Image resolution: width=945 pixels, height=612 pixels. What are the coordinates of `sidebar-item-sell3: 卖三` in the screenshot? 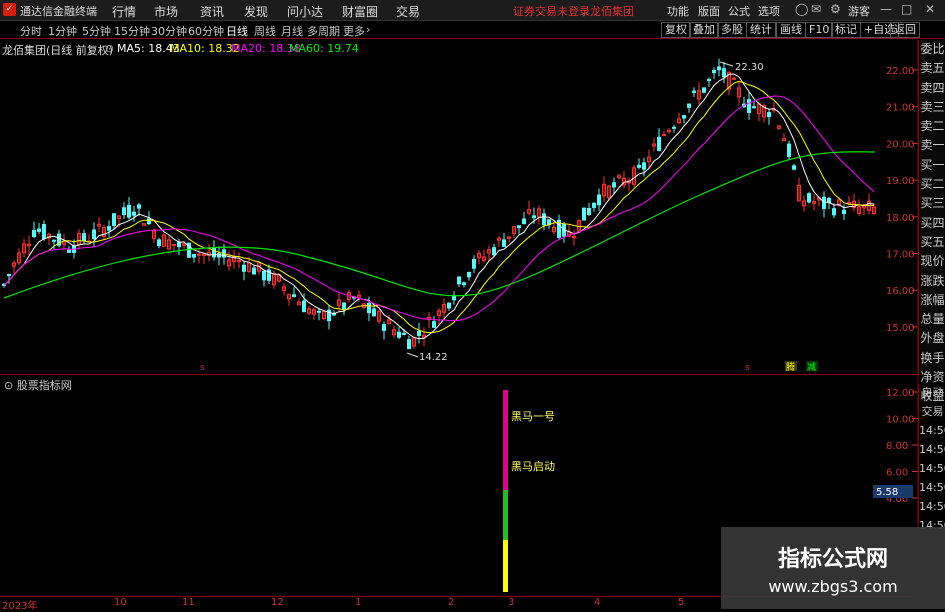 It's located at (932, 107).